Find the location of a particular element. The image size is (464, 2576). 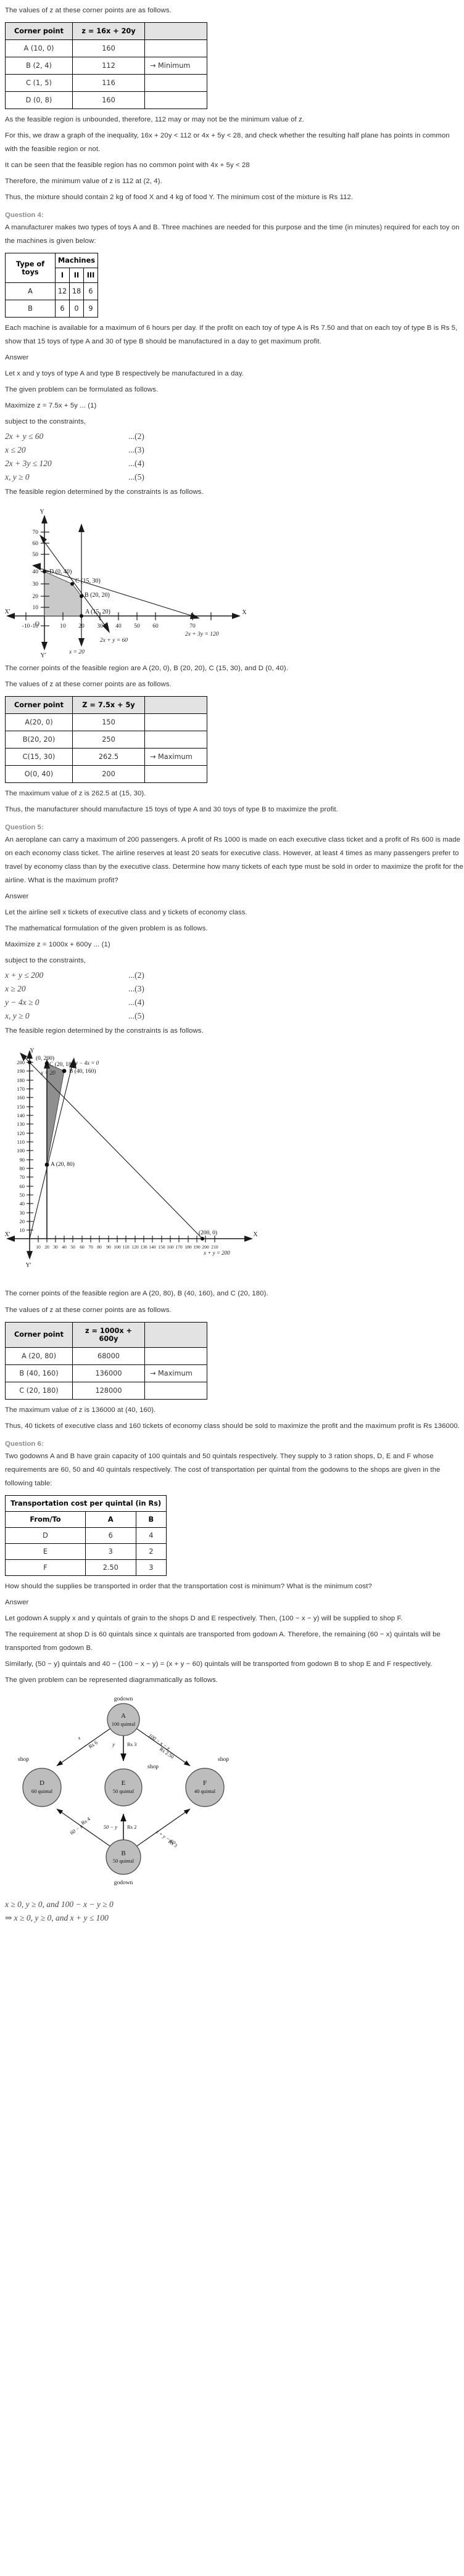

table-row: E 3 2 is located at coordinates (86, 1552).